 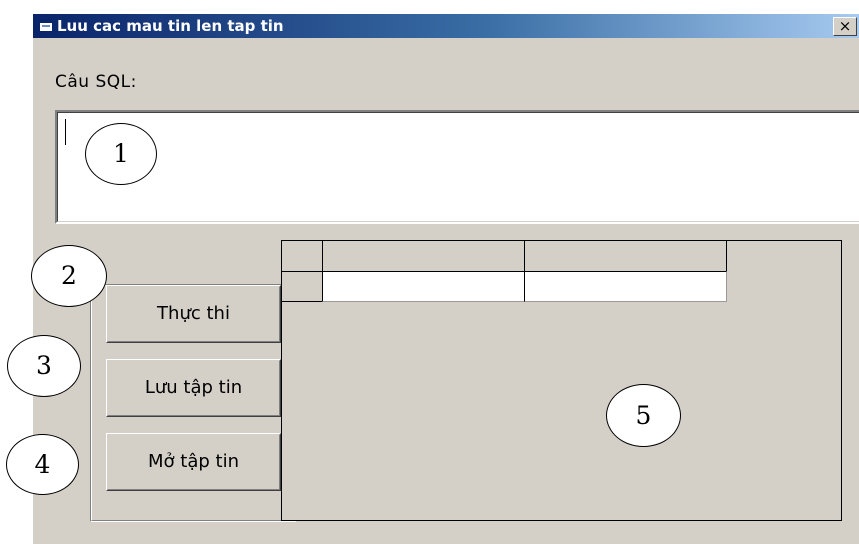 I want to click on window-title: Luu cac mau tin len tap tin, so click(x=170, y=26).